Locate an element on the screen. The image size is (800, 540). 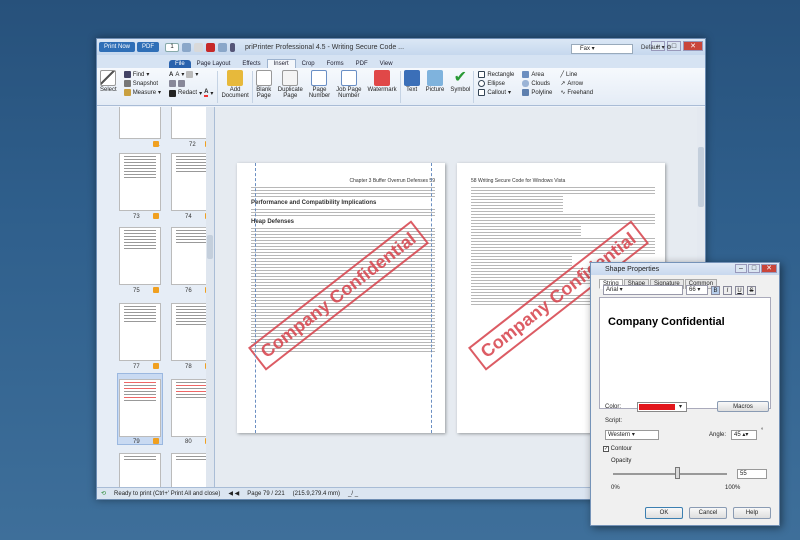
add-document-button: Add Document is located at coordinates (235, 84).